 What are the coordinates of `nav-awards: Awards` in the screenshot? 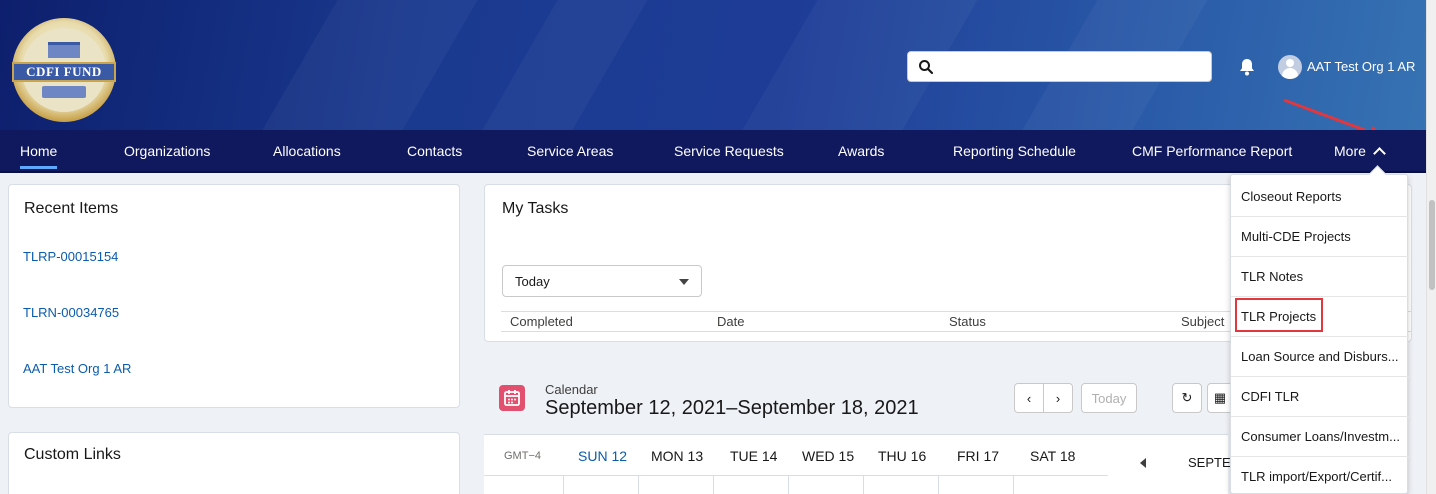 It's located at (861, 151).